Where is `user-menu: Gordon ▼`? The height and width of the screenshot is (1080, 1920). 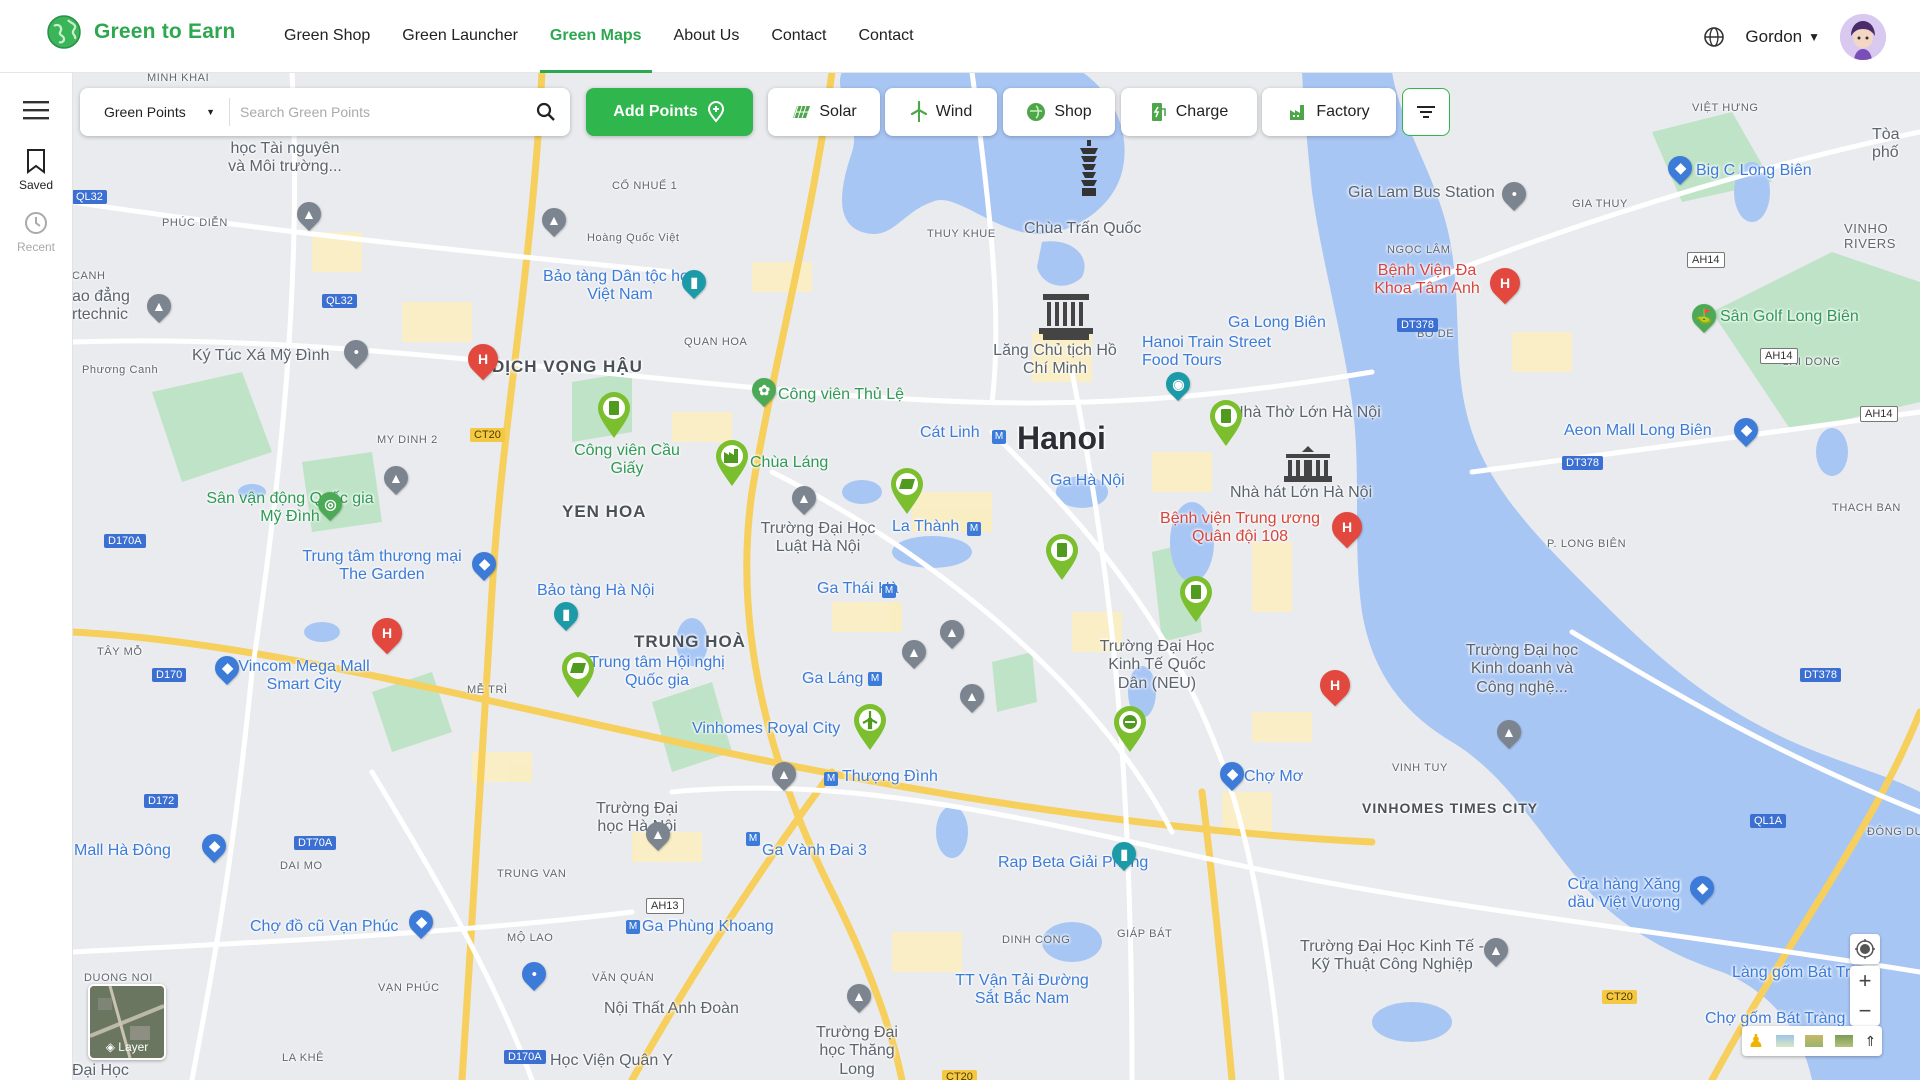 user-menu: Gordon ▼ is located at coordinates (1782, 37).